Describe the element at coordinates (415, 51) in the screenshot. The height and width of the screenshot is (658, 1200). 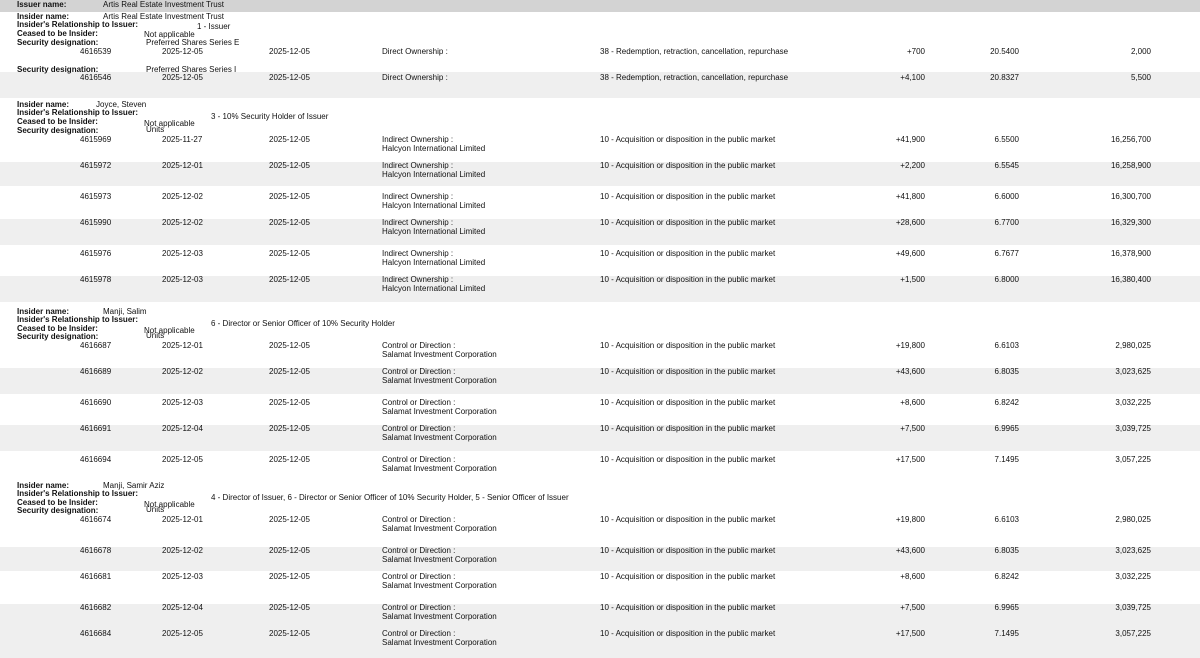
I see `ownership-type: Direct Ownership :` at that location.